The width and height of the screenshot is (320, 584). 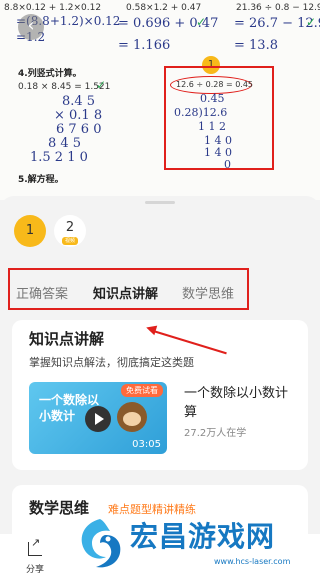 I want to click on watermark-text: 宏昌游戏网, so click(x=203, y=536).